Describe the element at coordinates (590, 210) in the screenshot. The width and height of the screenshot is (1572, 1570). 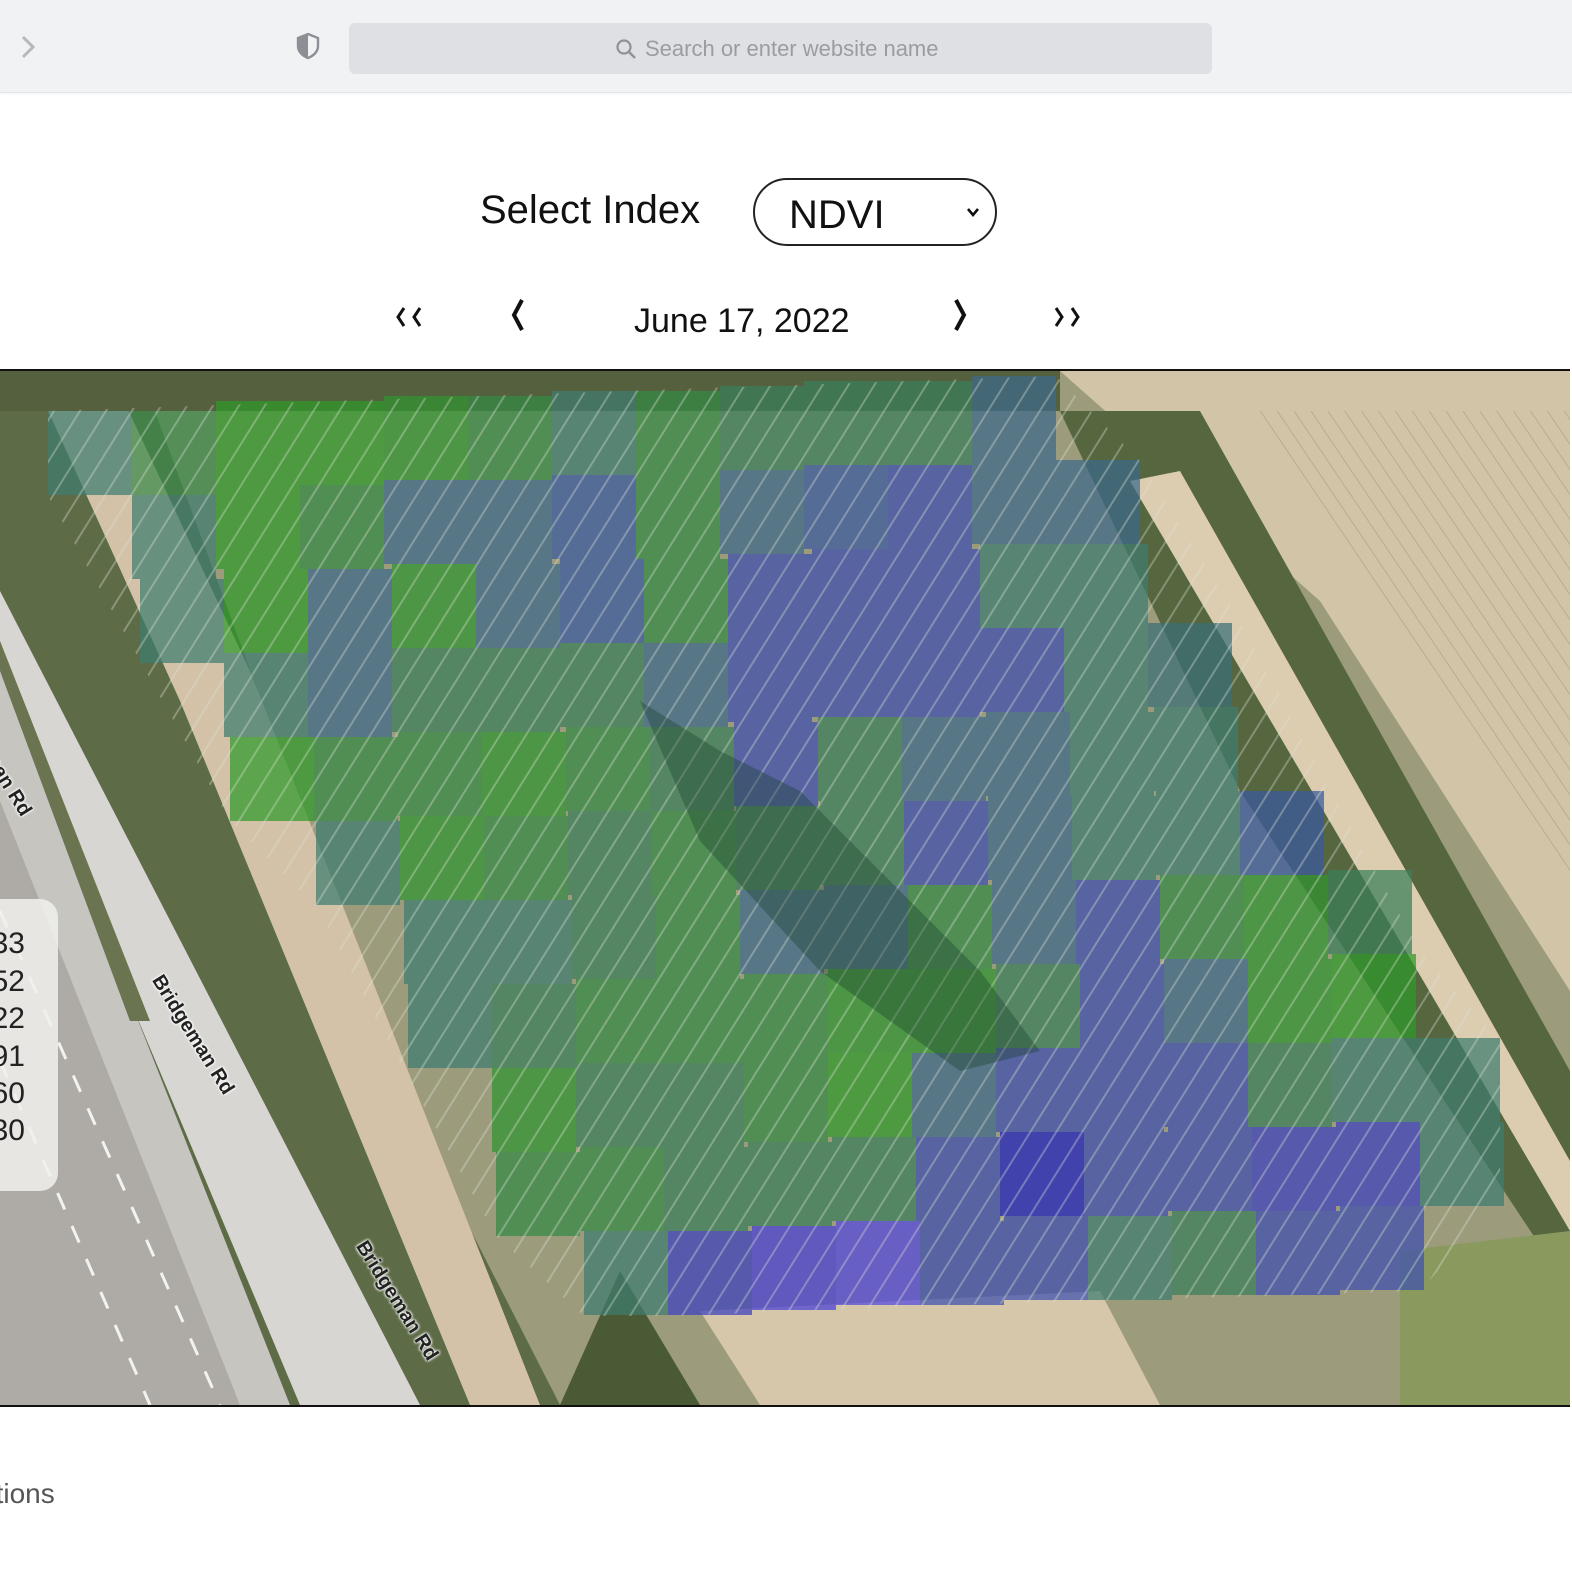
I see `select-index-label: Select Index` at that location.